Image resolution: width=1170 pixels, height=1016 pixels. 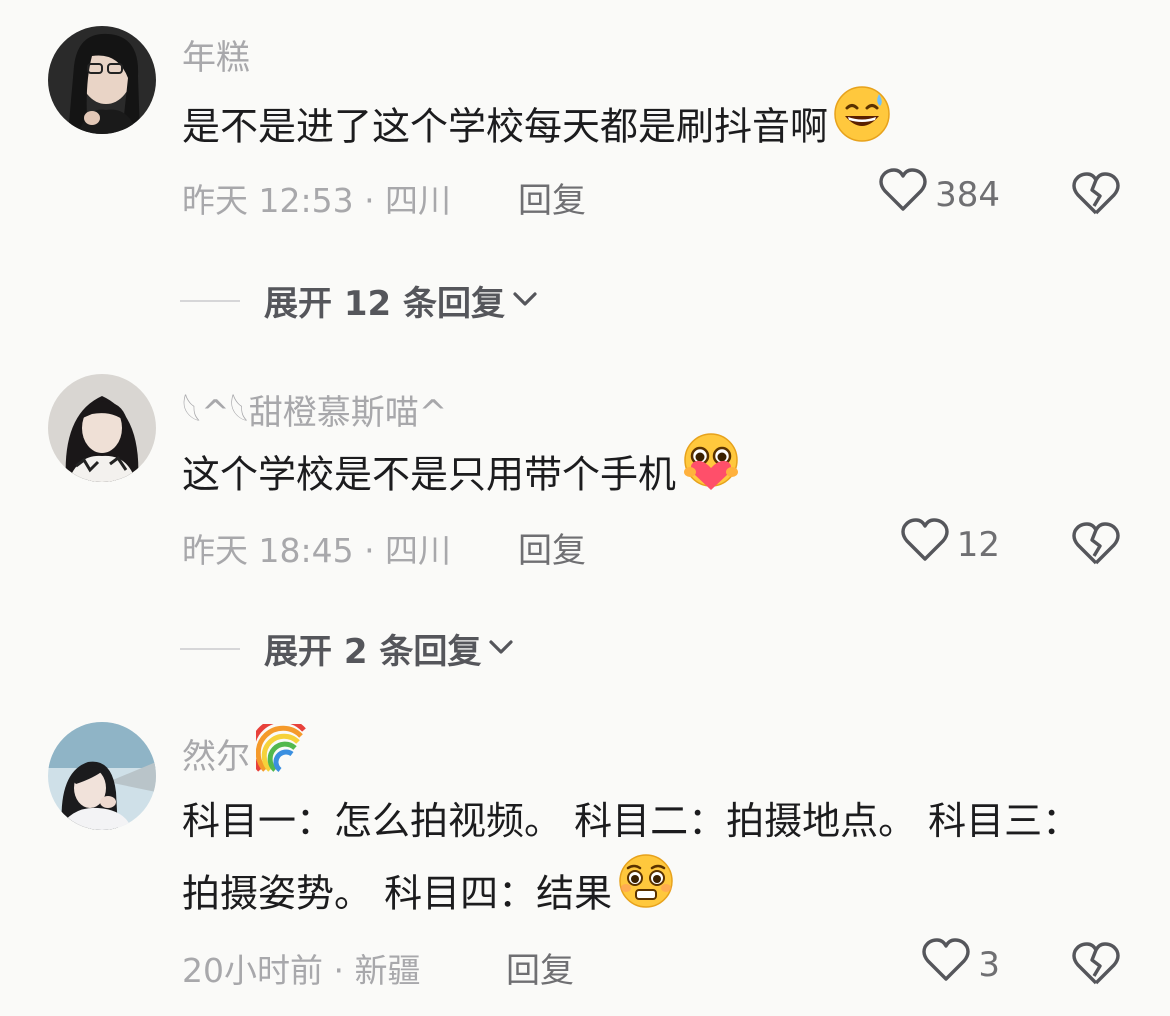 I want to click on comment-text: 科目一：怎么拍视频。 科目二：拍摄地点。 科目三：拍摄姿势。 科目四：结果, so click(x=642, y=861).